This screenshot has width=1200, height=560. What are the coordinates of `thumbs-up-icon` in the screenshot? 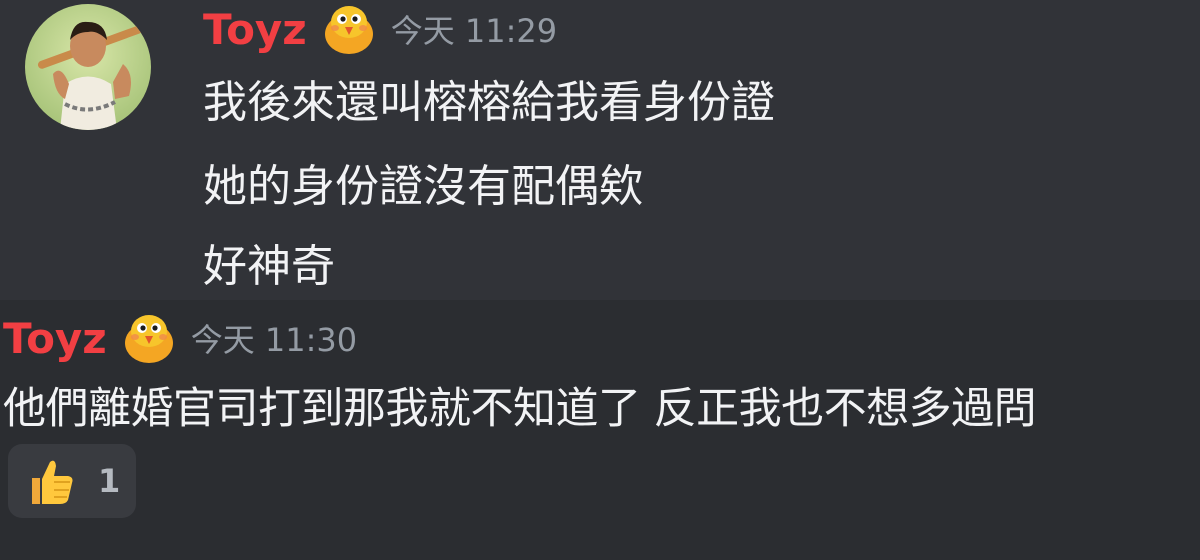 It's located at (51, 481).